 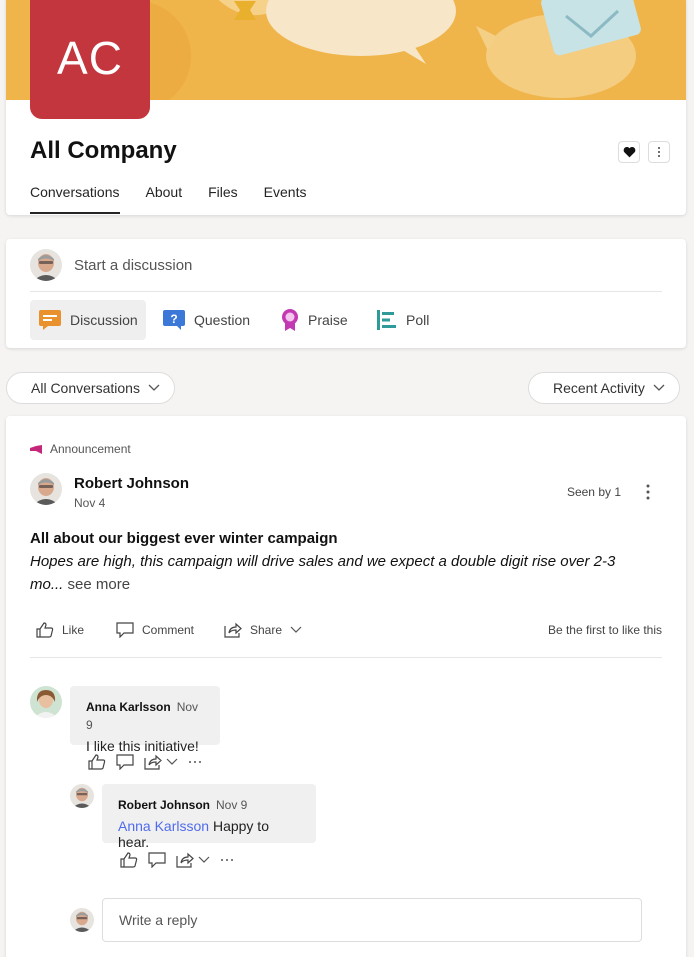 I want to click on share-button: Share, so click(x=267, y=630).